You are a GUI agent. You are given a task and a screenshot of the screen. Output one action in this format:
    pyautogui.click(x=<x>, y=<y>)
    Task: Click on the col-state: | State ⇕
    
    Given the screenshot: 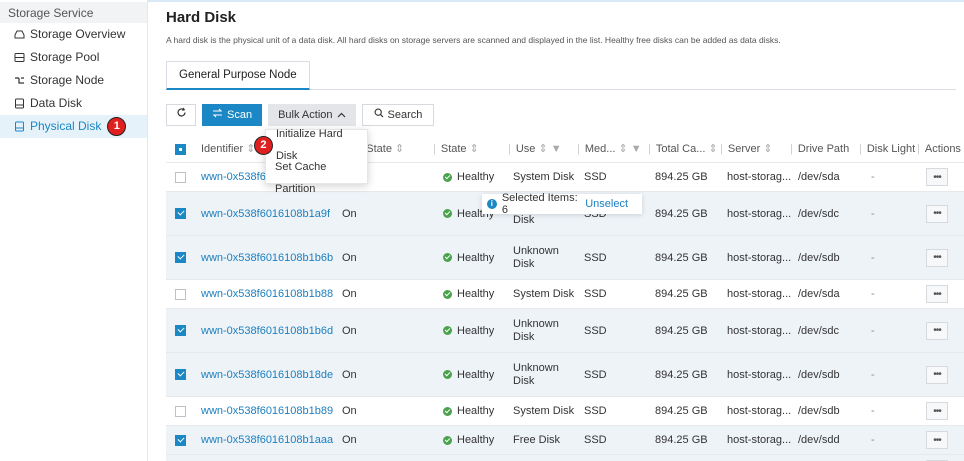 What is the action you would take?
    pyautogui.click(x=456, y=149)
    